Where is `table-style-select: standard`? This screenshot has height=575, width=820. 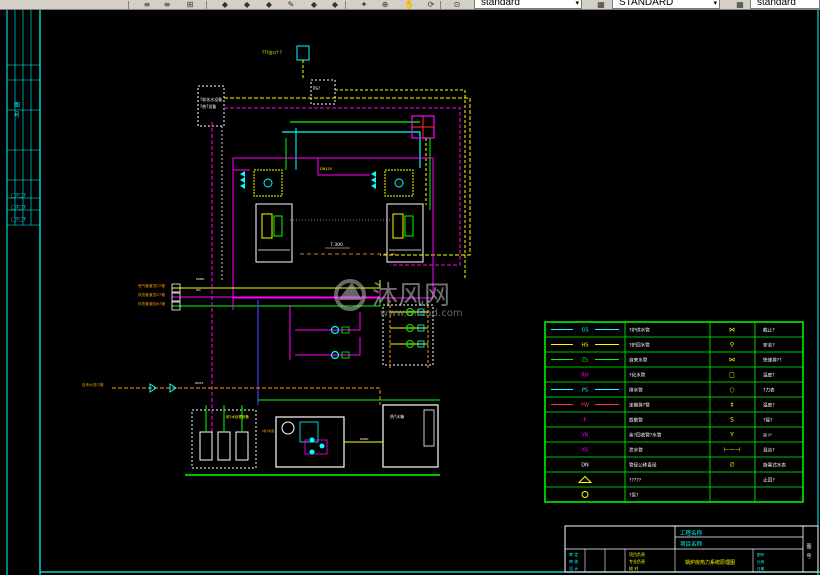 table-style-select: standard is located at coordinates (785, 4).